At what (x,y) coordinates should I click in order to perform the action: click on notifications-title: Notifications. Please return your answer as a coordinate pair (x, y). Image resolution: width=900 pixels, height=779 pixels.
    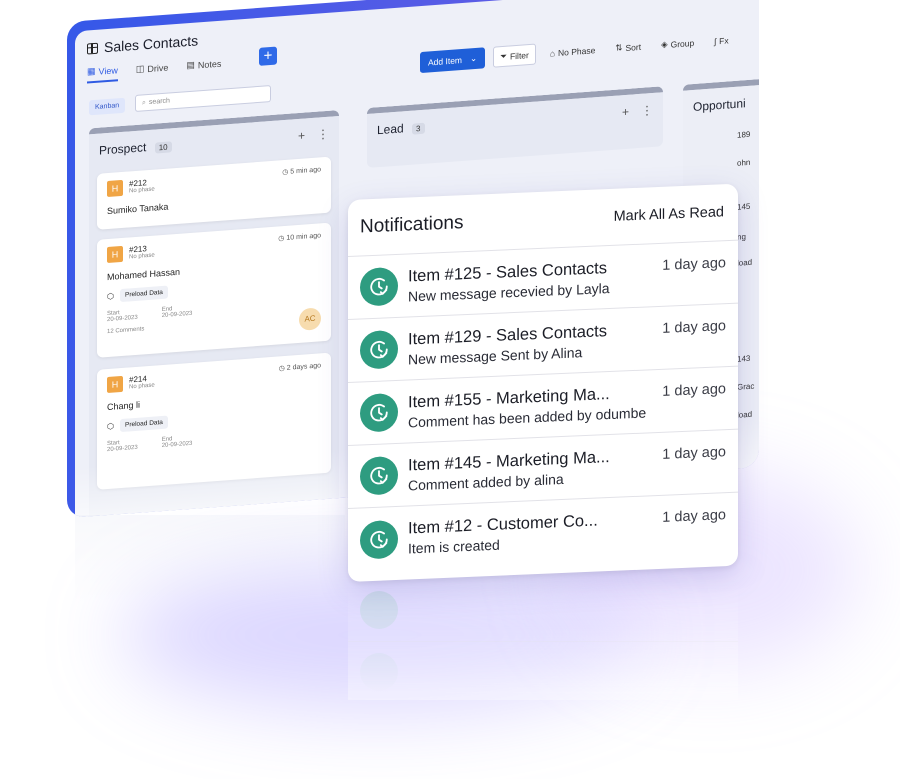
    Looking at the image, I should click on (412, 225).